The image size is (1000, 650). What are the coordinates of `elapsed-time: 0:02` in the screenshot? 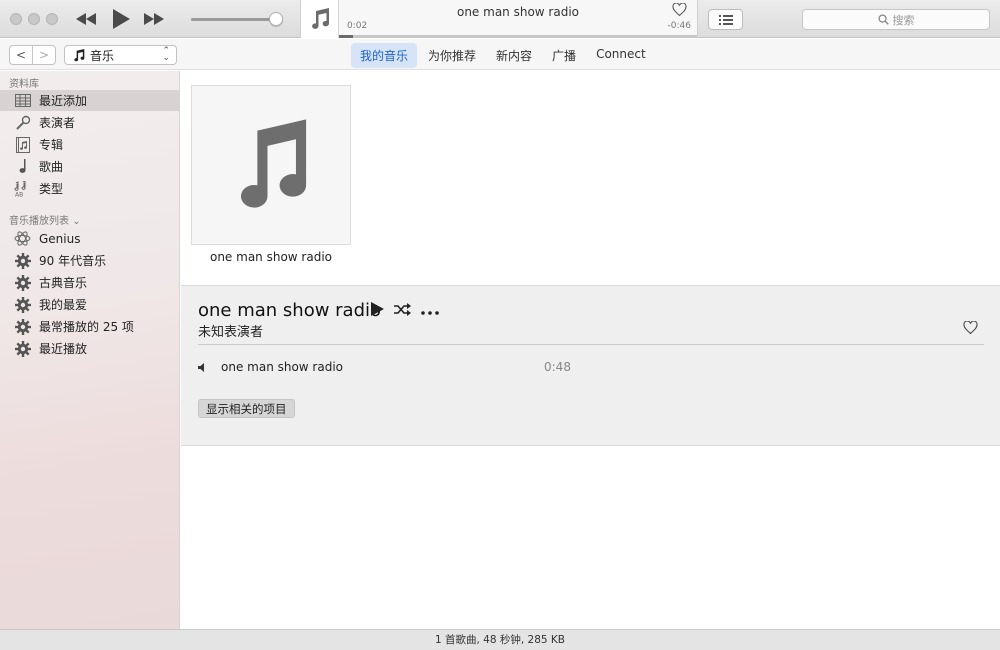 It's located at (357, 26).